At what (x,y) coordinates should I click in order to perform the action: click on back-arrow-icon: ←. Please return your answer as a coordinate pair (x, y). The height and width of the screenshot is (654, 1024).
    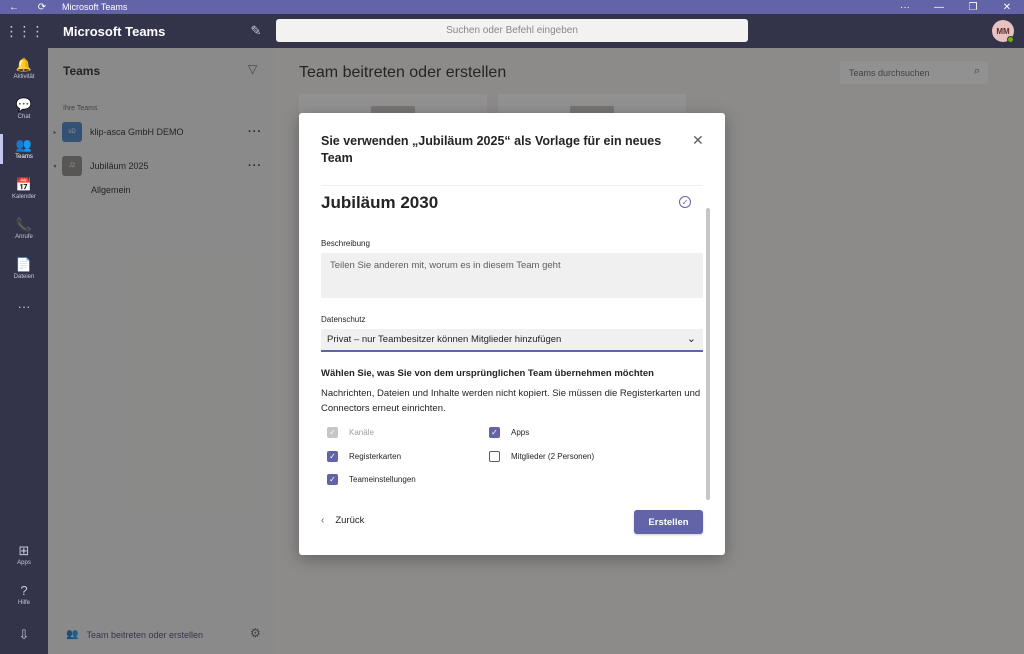
    Looking at the image, I should click on (14, 7).